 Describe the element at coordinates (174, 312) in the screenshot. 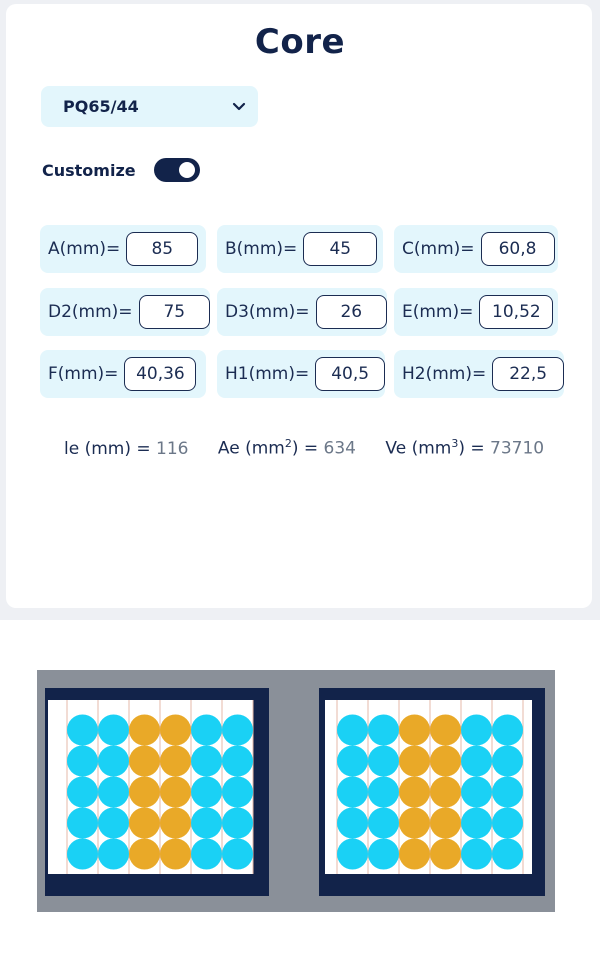

I see `dim-d2-input: 75` at that location.